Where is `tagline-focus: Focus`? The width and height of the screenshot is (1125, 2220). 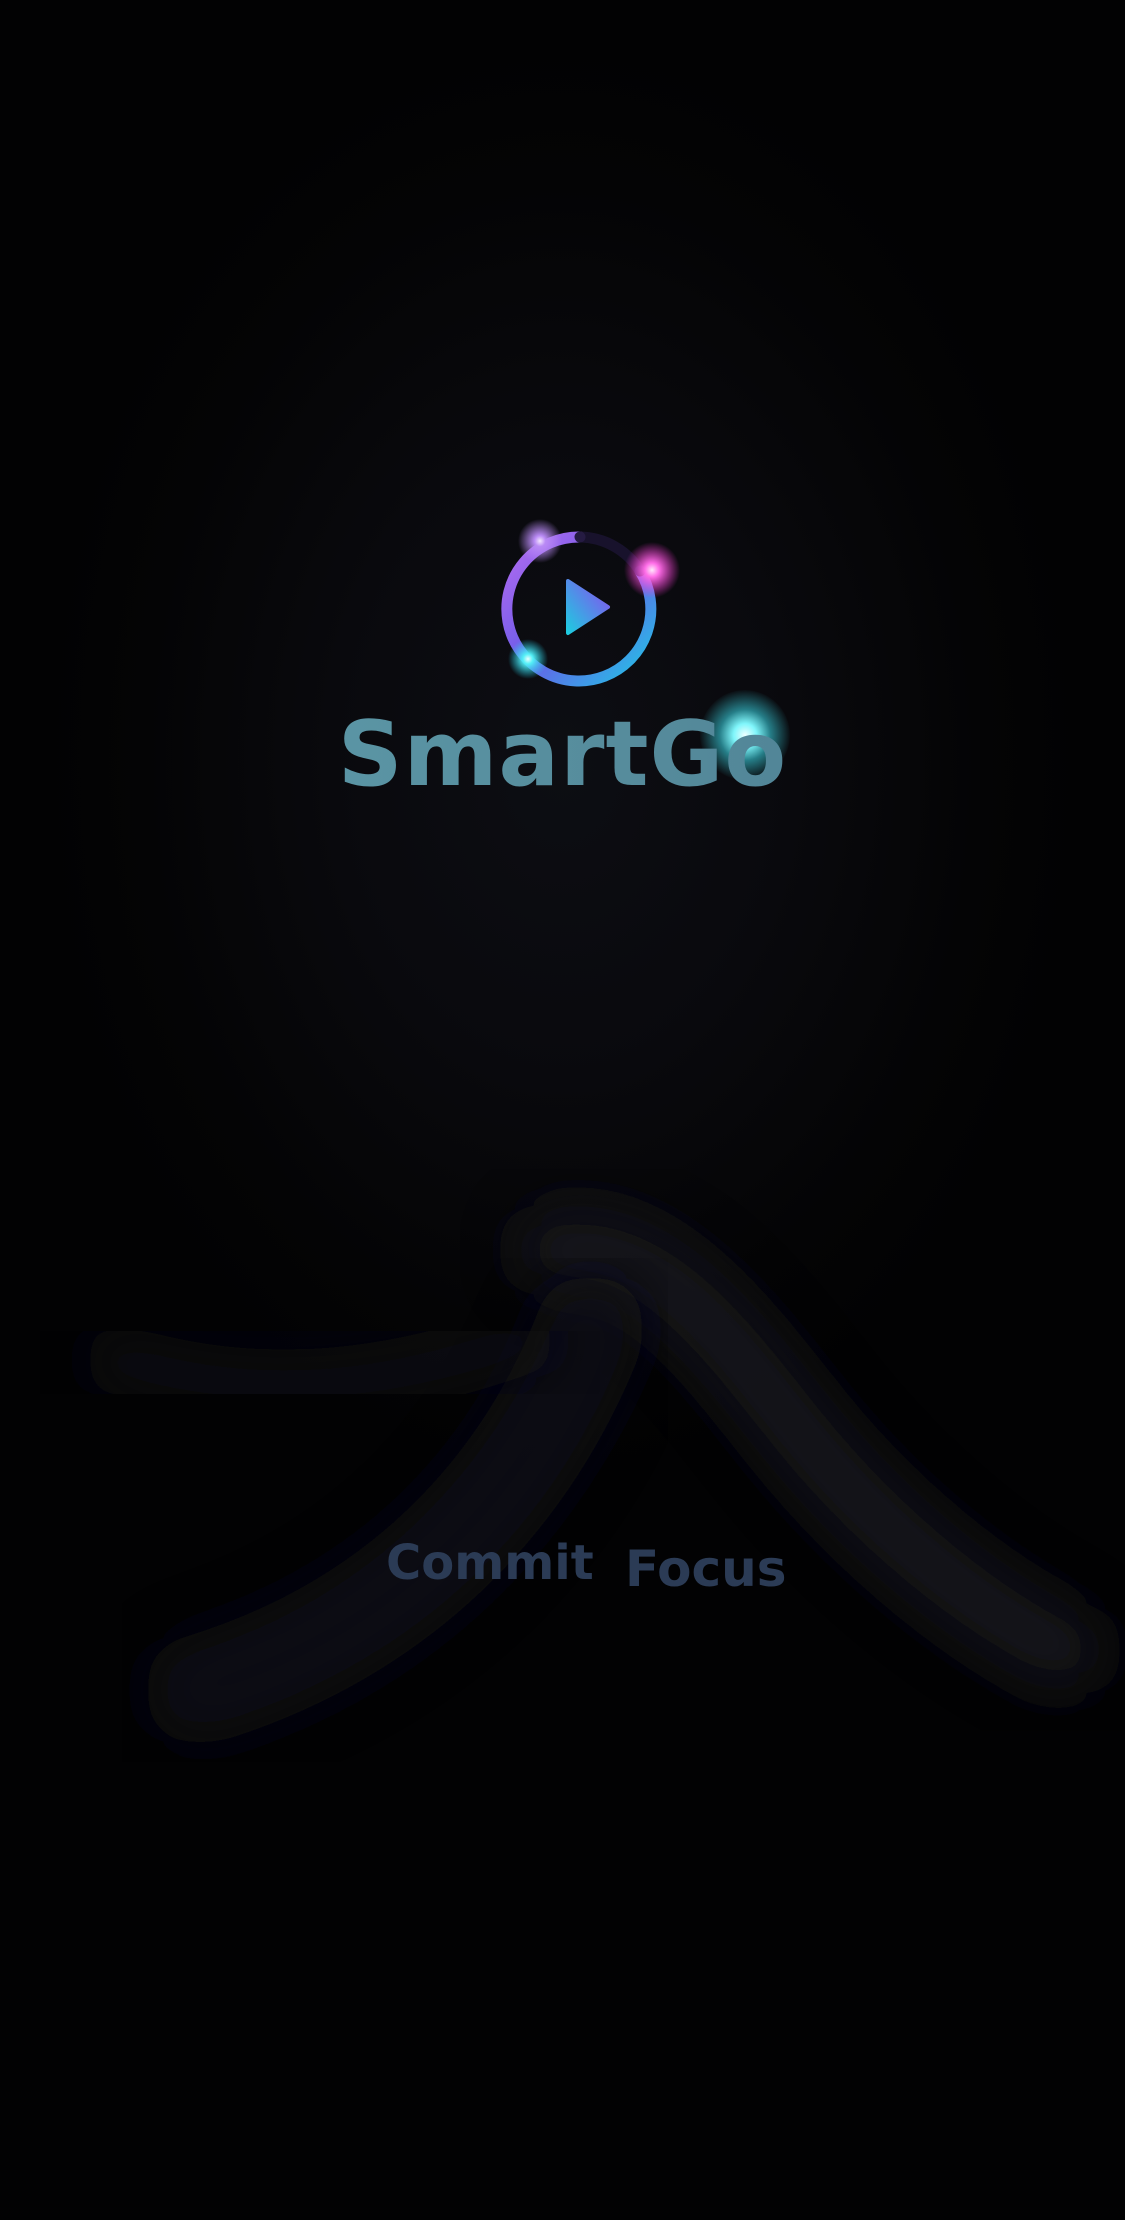 tagline-focus: Focus is located at coordinates (706, 1569).